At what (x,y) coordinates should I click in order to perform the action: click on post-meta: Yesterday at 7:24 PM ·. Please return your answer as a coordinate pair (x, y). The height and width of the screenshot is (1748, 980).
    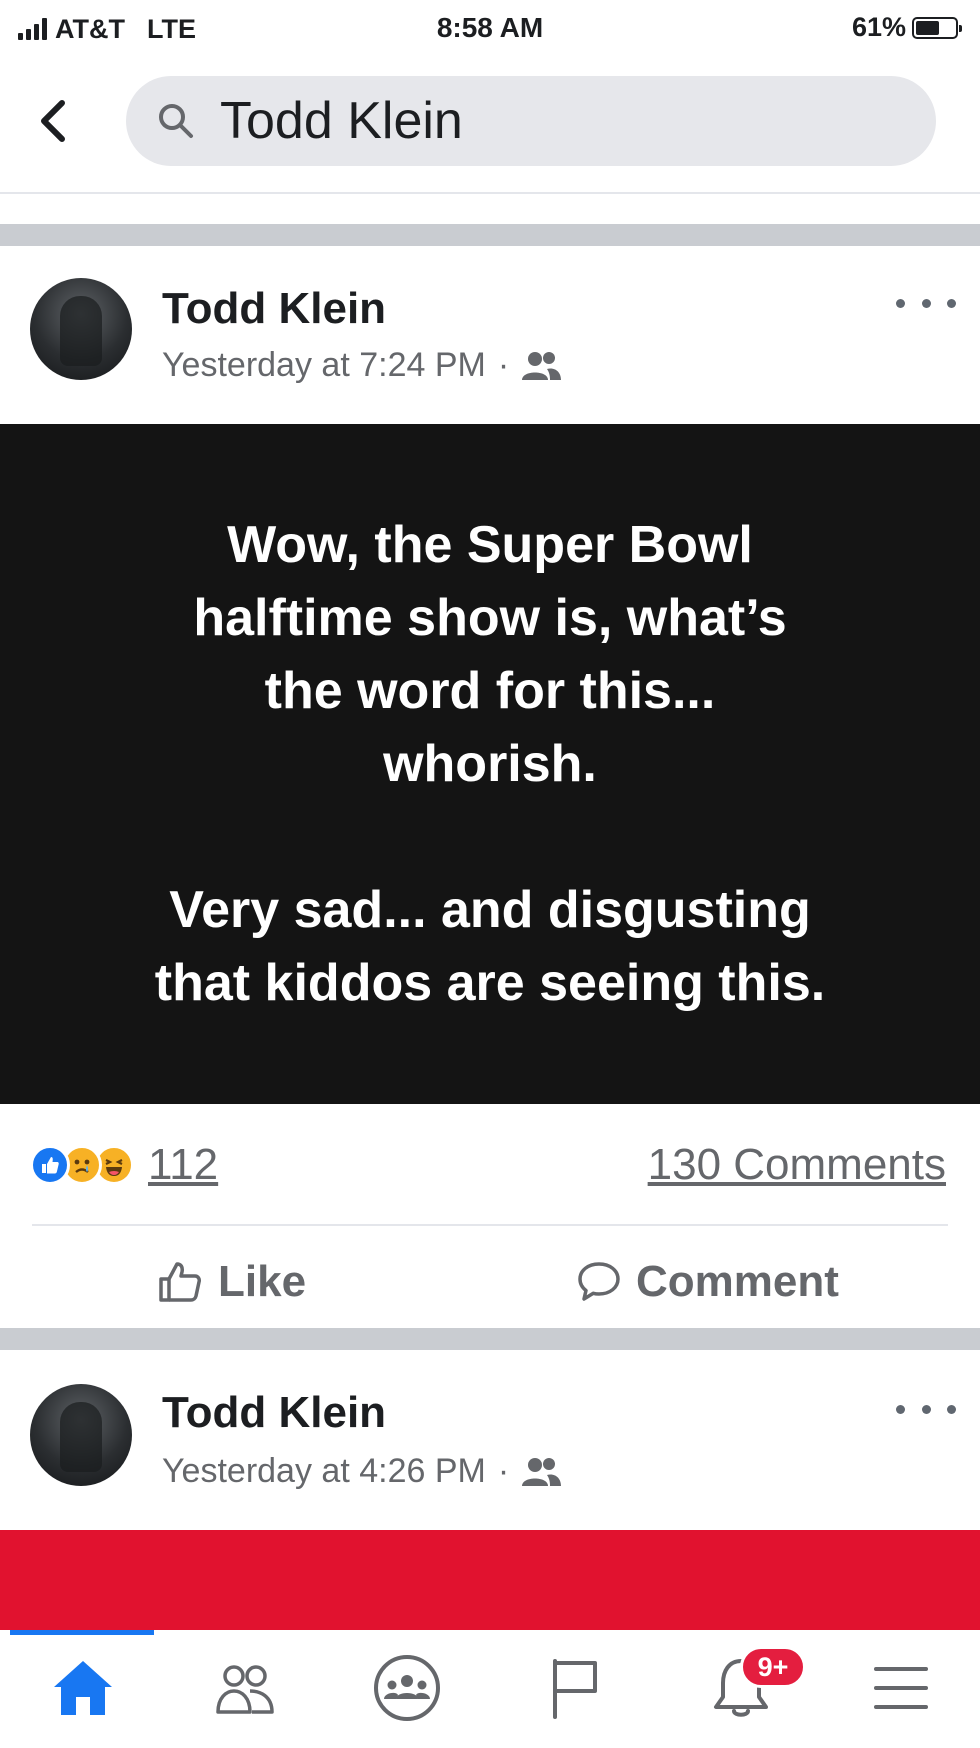
    Looking at the image, I should click on (362, 365).